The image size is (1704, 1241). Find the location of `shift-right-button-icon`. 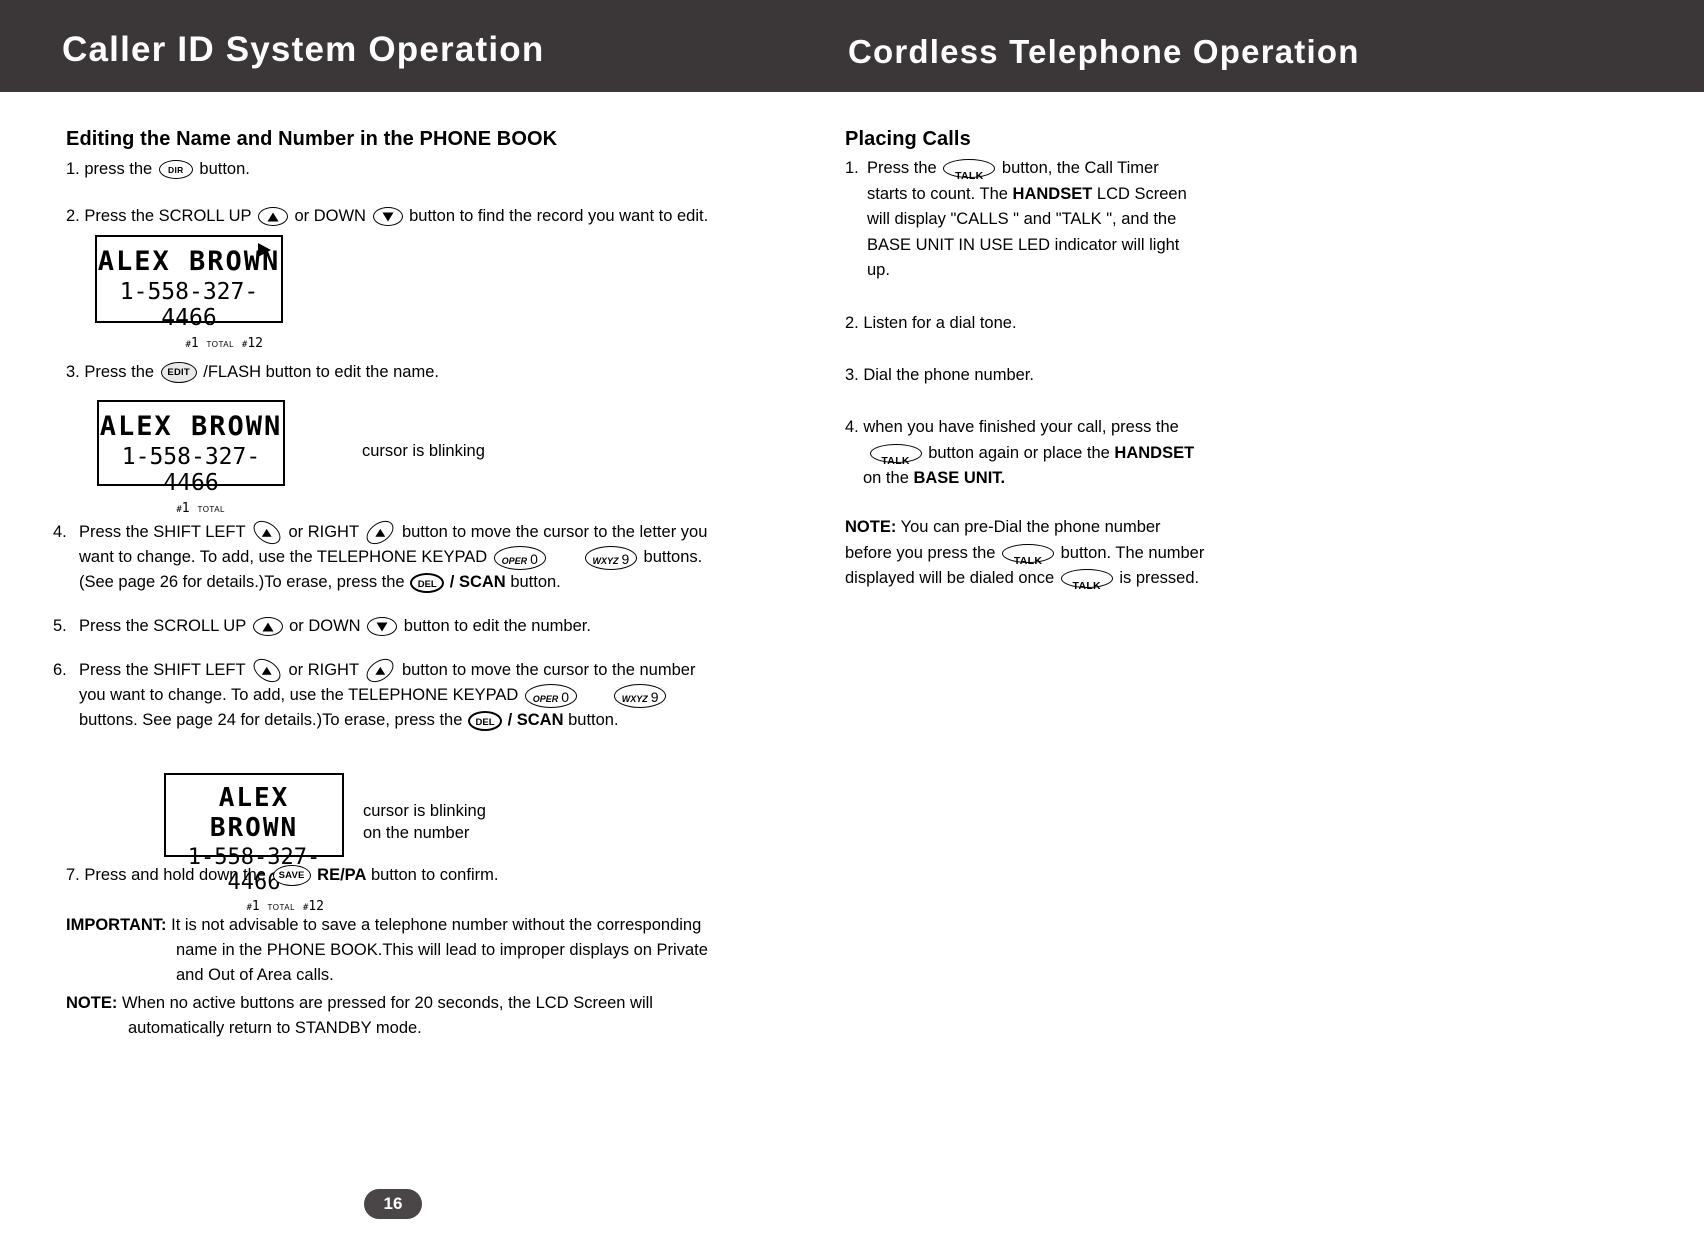

shift-right-button-icon is located at coordinates (380, 533).